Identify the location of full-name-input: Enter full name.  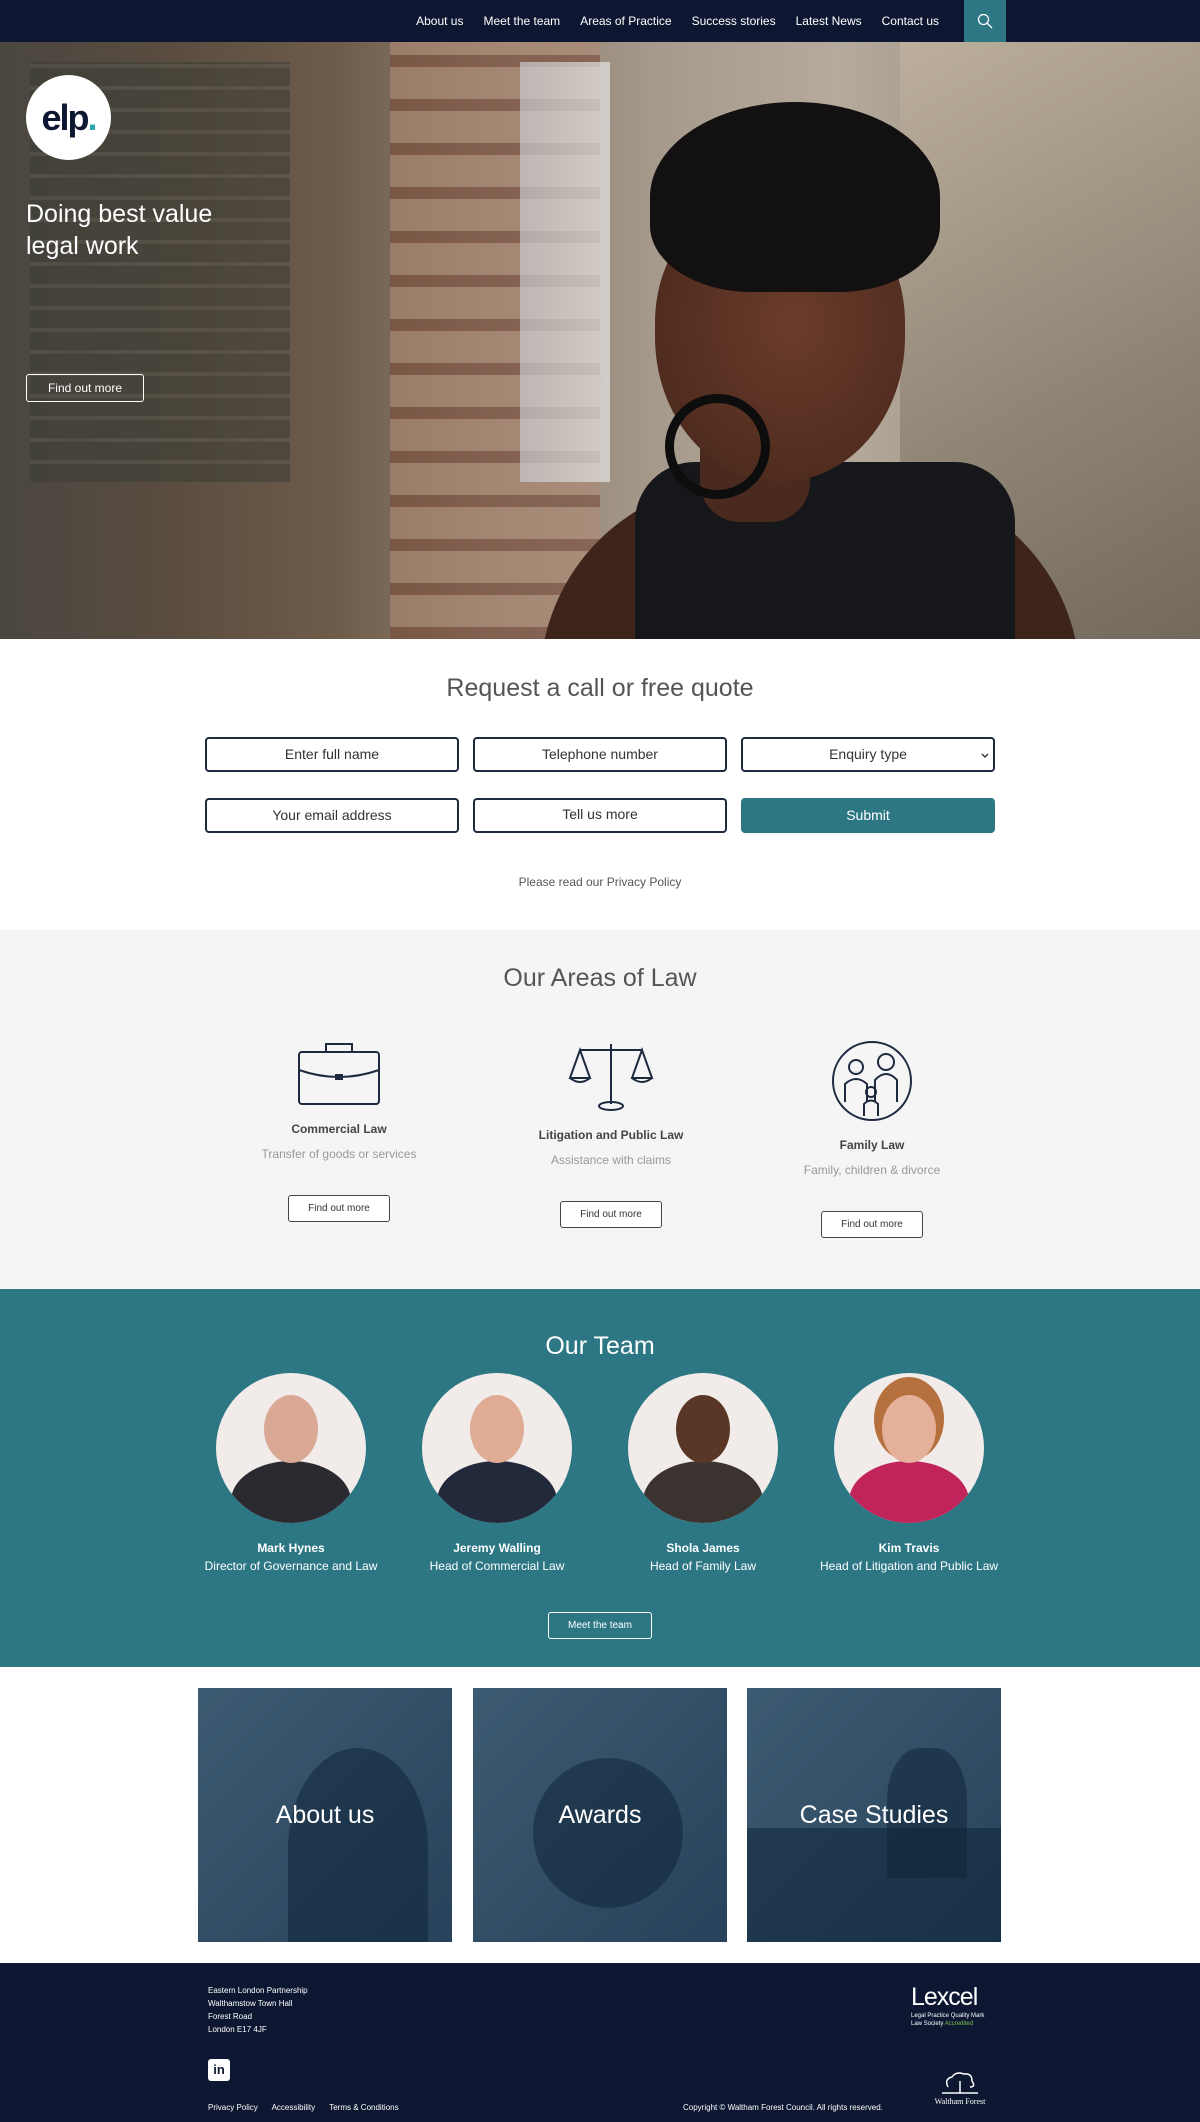
(332, 754).